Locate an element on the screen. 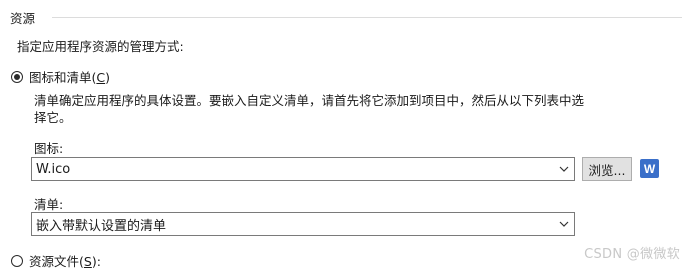  manifest-combobox-value: 嵌入带默认设置的清单 is located at coordinates (101, 226).